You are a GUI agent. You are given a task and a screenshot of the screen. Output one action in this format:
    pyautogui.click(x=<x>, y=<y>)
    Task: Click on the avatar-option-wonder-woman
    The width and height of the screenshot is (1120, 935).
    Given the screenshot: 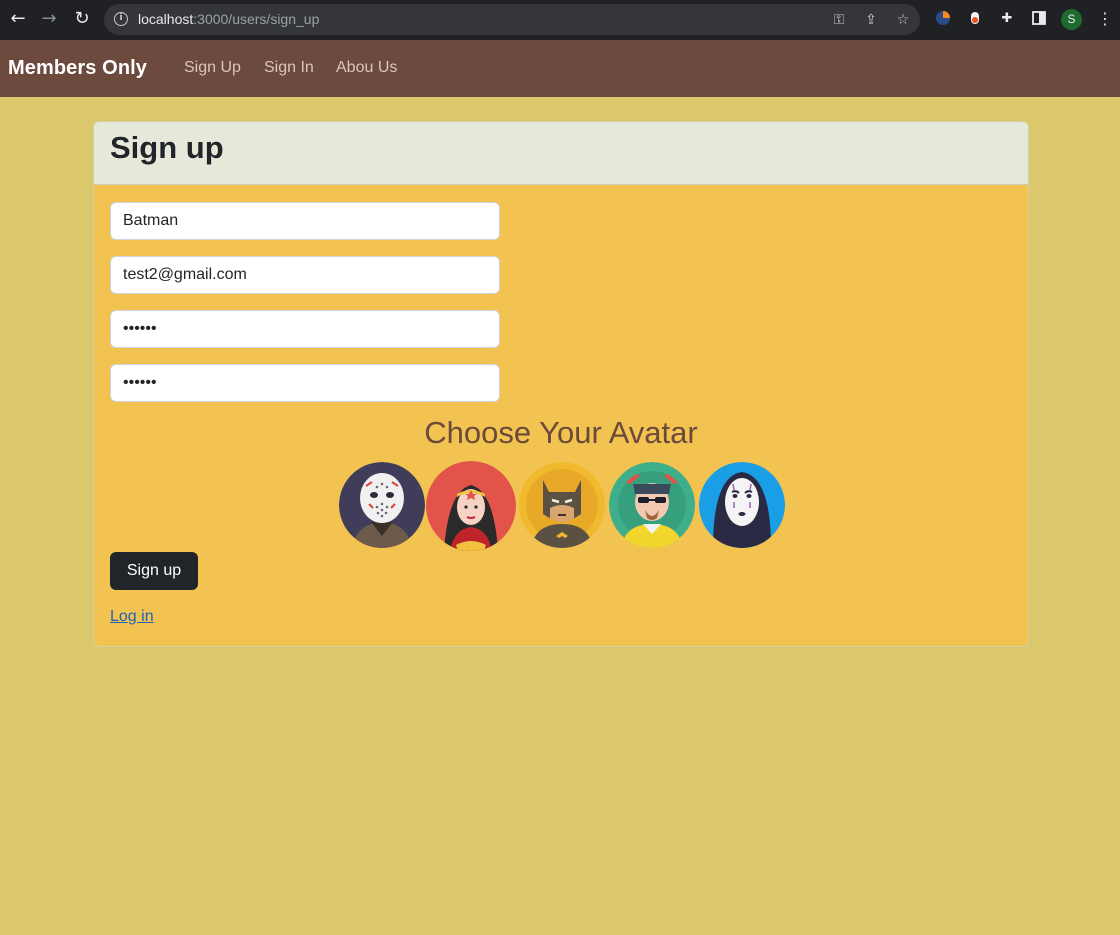 What is the action you would take?
    pyautogui.click(x=471, y=506)
    